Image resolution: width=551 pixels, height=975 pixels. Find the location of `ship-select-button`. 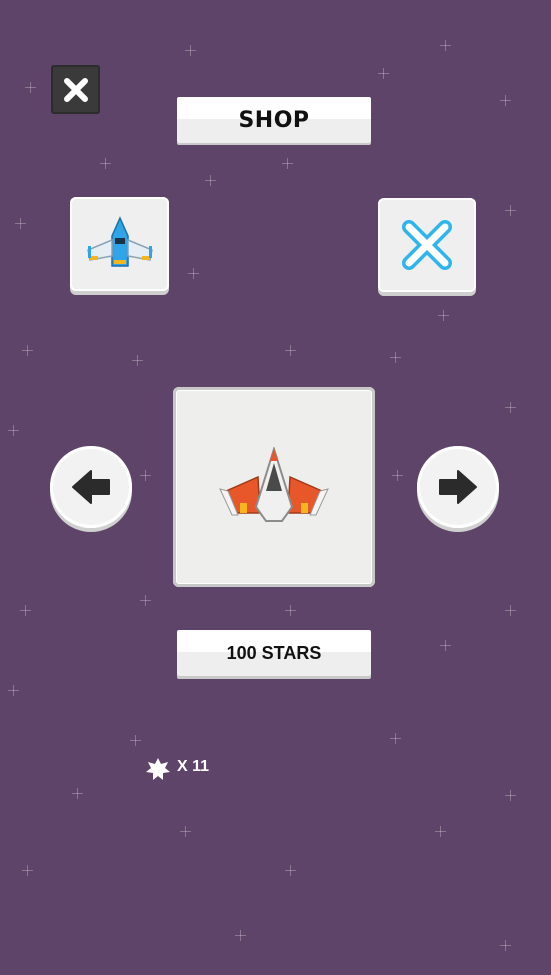

ship-select-button is located at coordinates (119, 244).